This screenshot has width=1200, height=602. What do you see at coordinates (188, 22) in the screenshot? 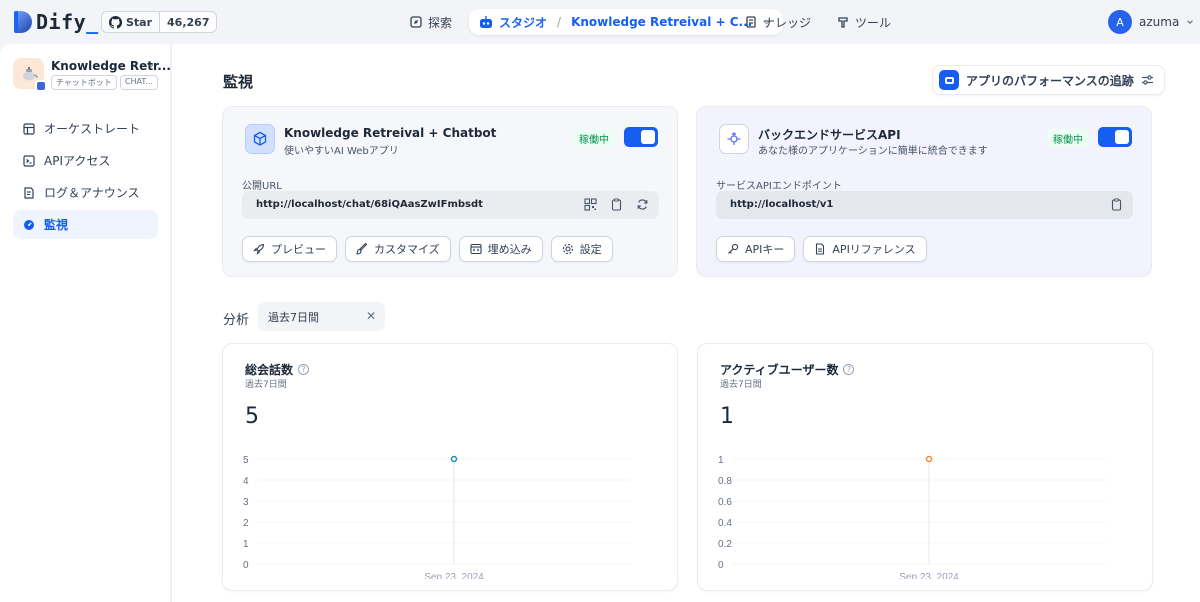
I see `github-star-count: 46,267` at bounding box center [188, 22].